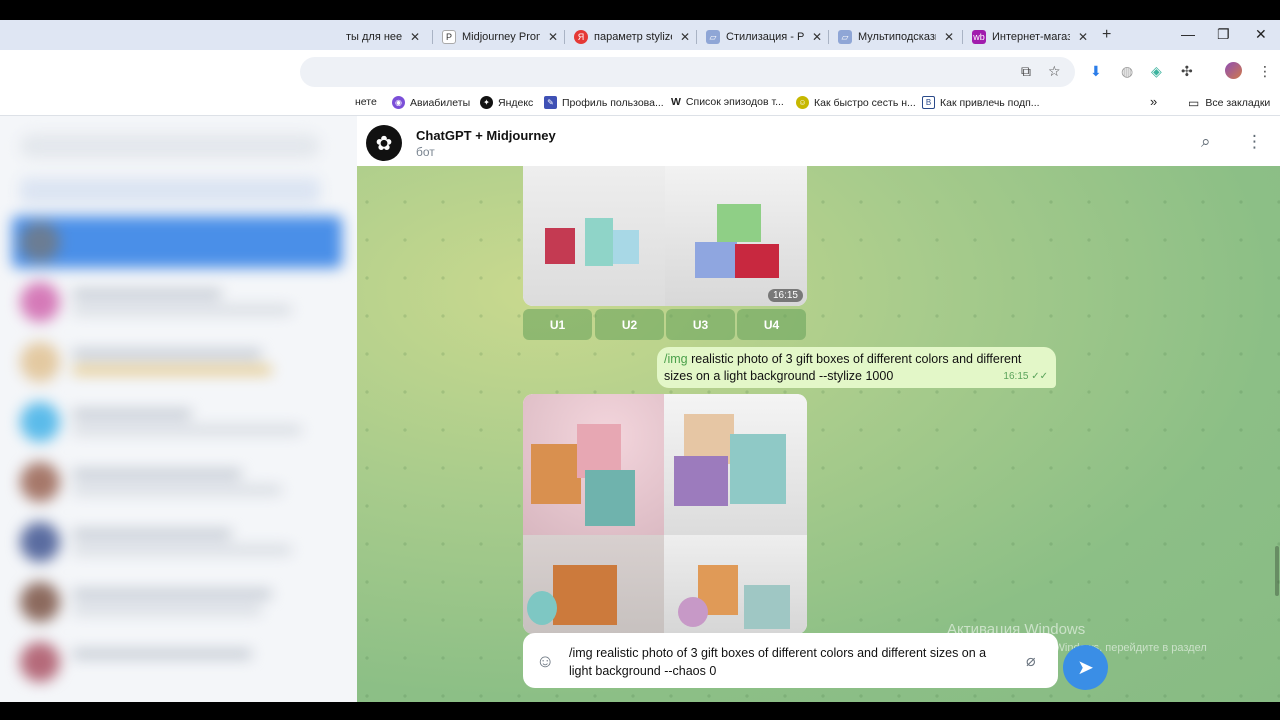 The height and width of the screenshot is (720, 1280). I want to click on tab-title: Стилизация - Ру, so click(765, 37).